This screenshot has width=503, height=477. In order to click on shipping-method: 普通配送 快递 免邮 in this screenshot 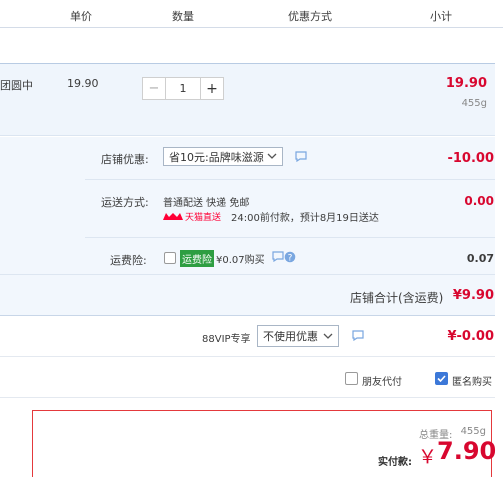, I will do `click(206, 203)`.